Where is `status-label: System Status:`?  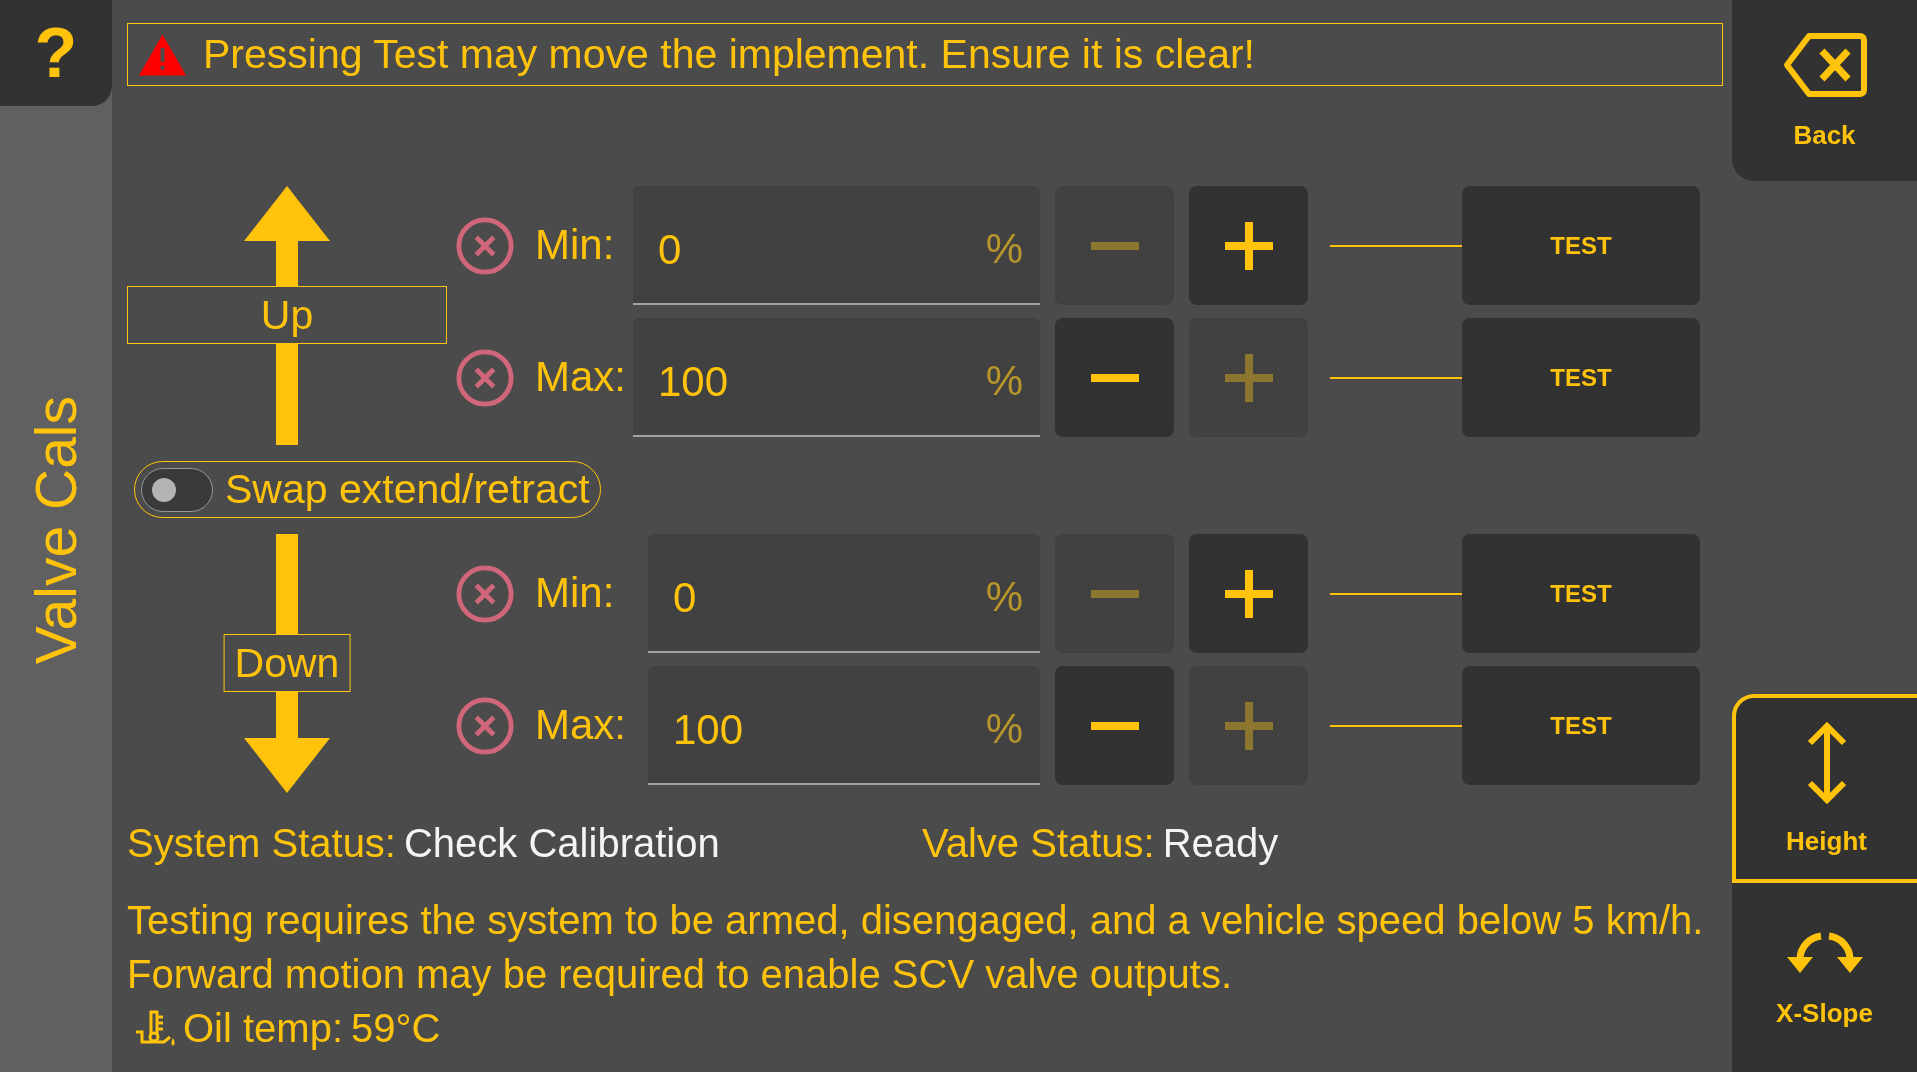
status-label: System Status: is located at coordinates (261, 843).